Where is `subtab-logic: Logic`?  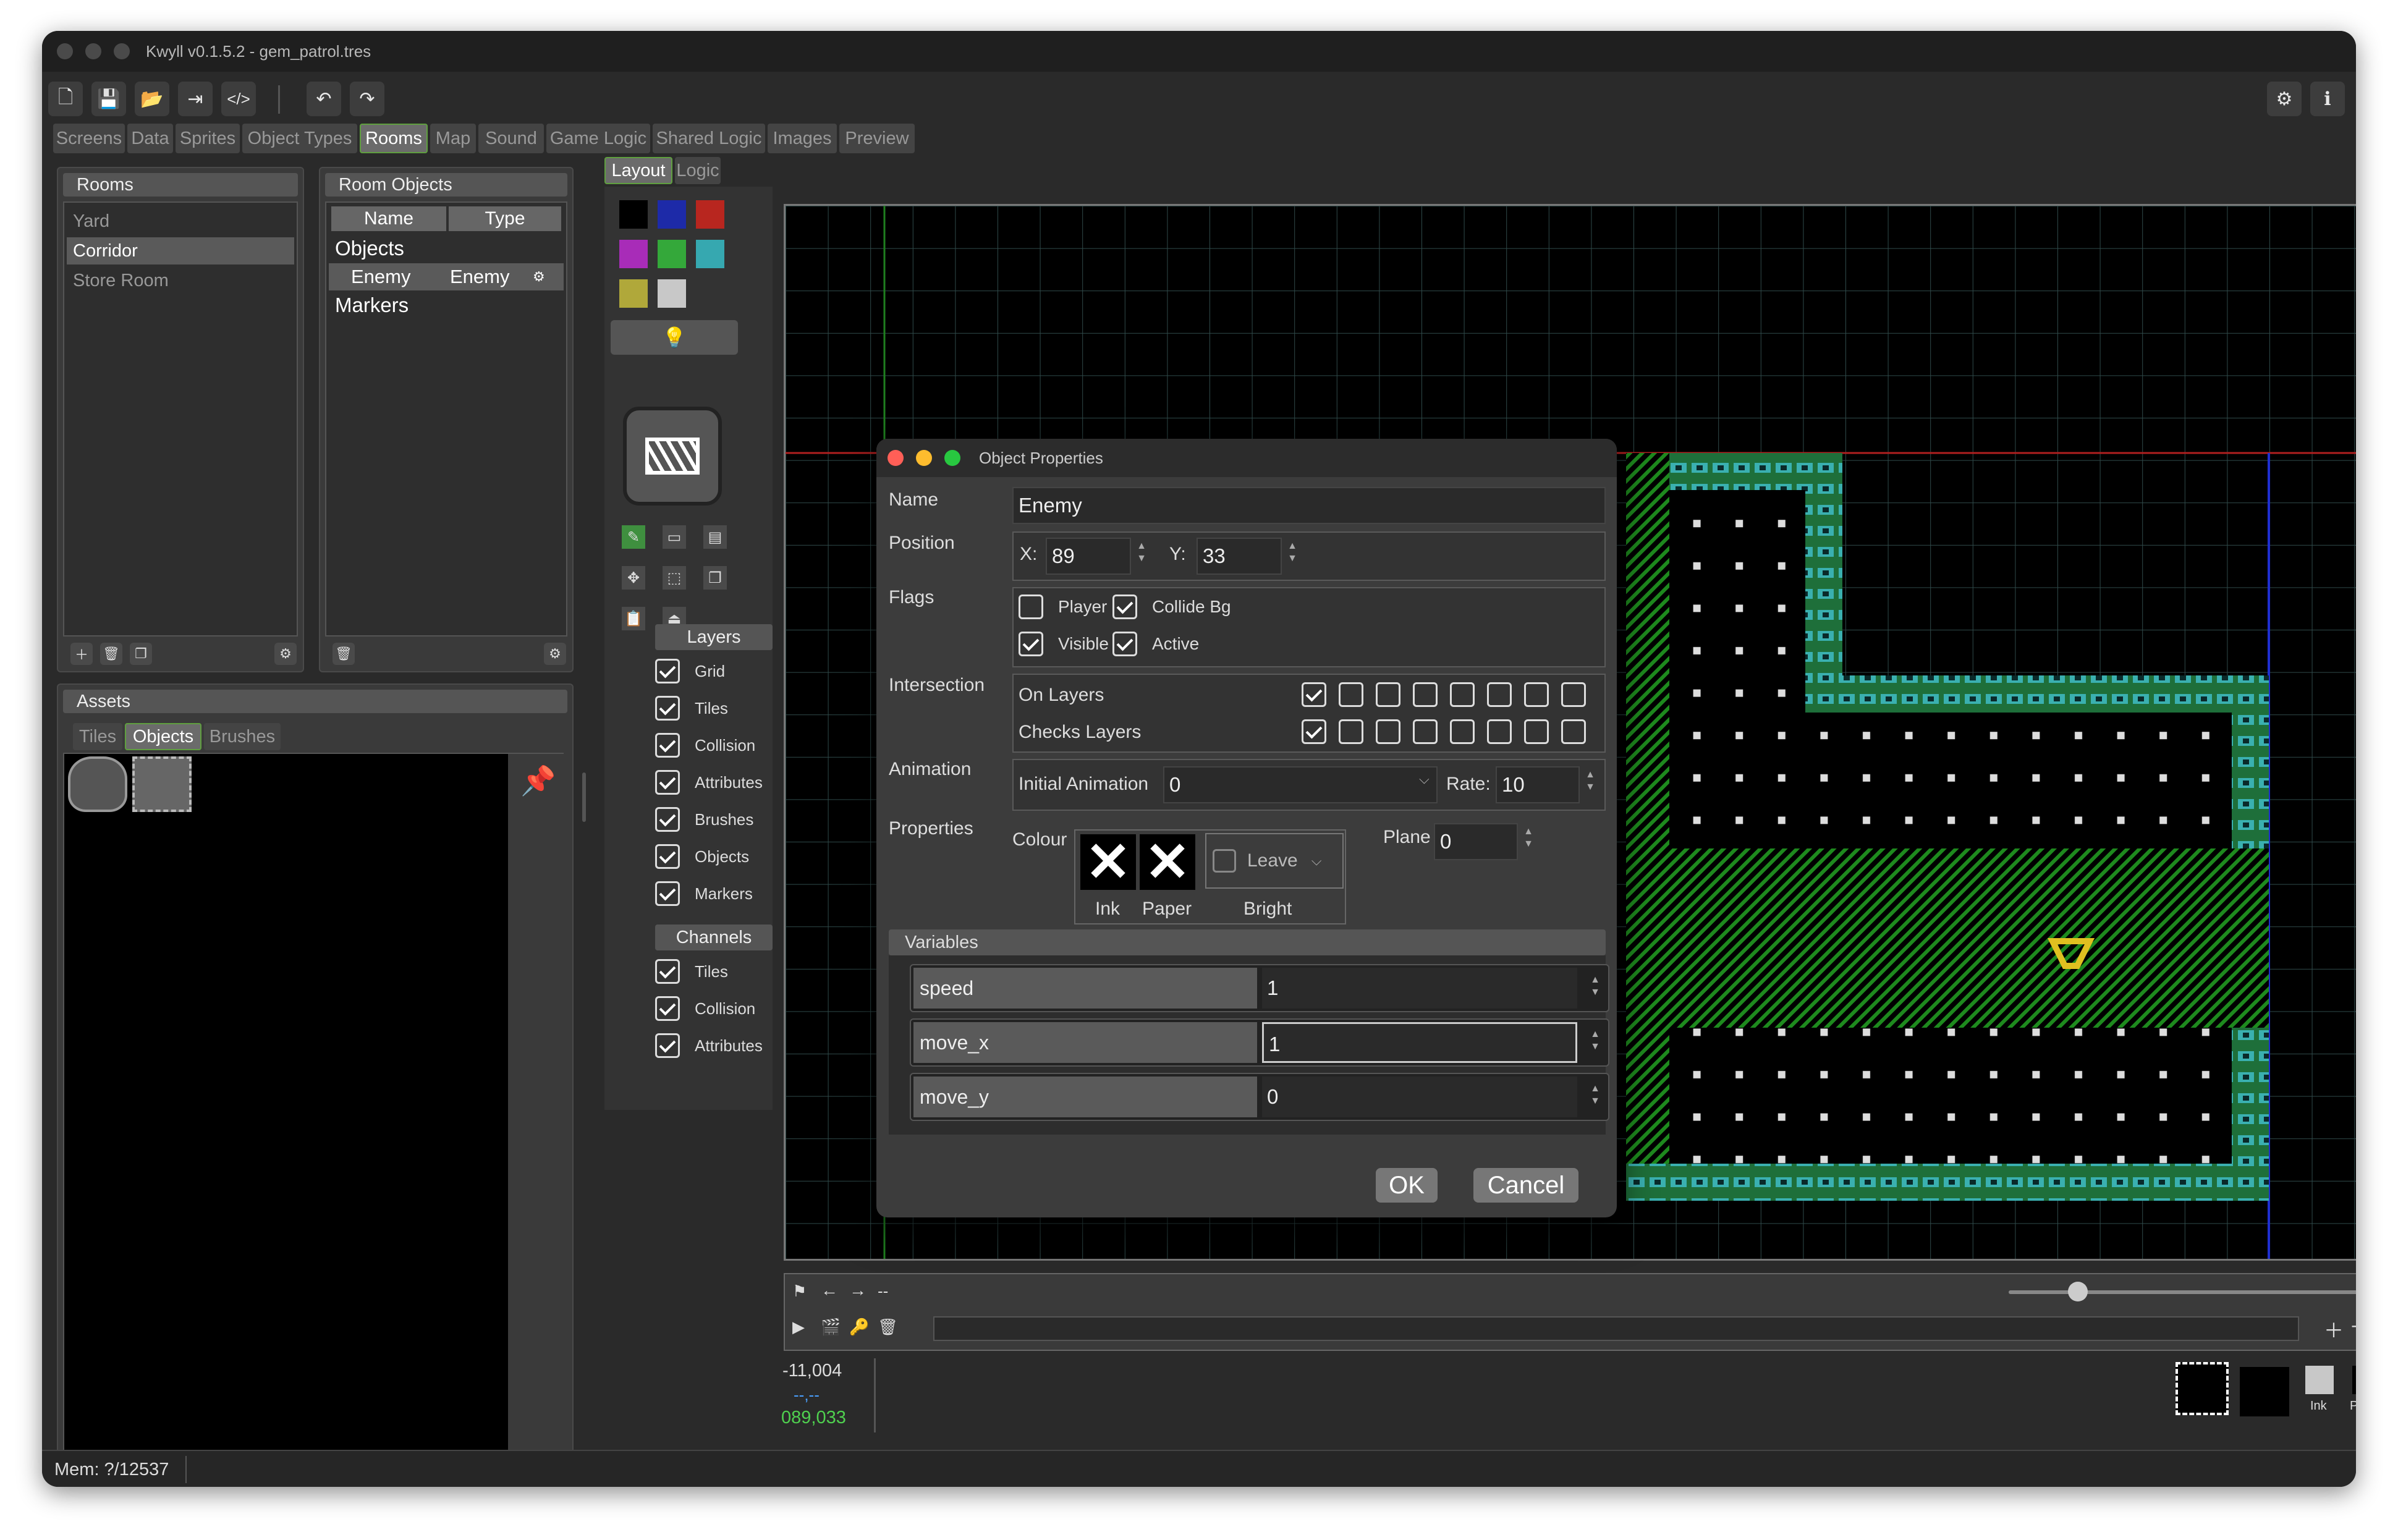 subtab-logic: Logic is located at coordinates (698, 170).